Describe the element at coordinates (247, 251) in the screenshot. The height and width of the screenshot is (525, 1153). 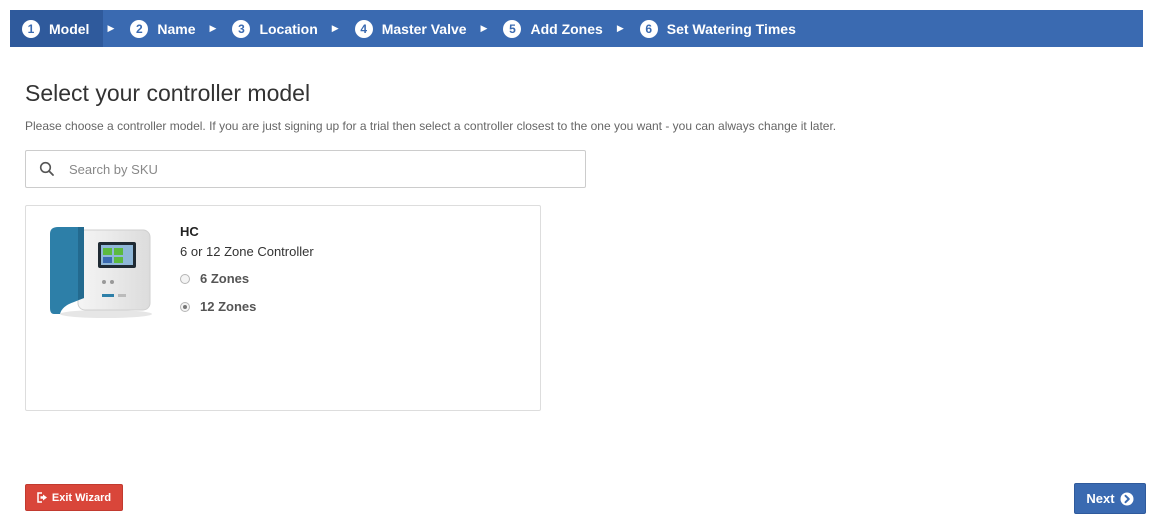
I see `model-description: 6 or 12 Zone Controller` at that location.